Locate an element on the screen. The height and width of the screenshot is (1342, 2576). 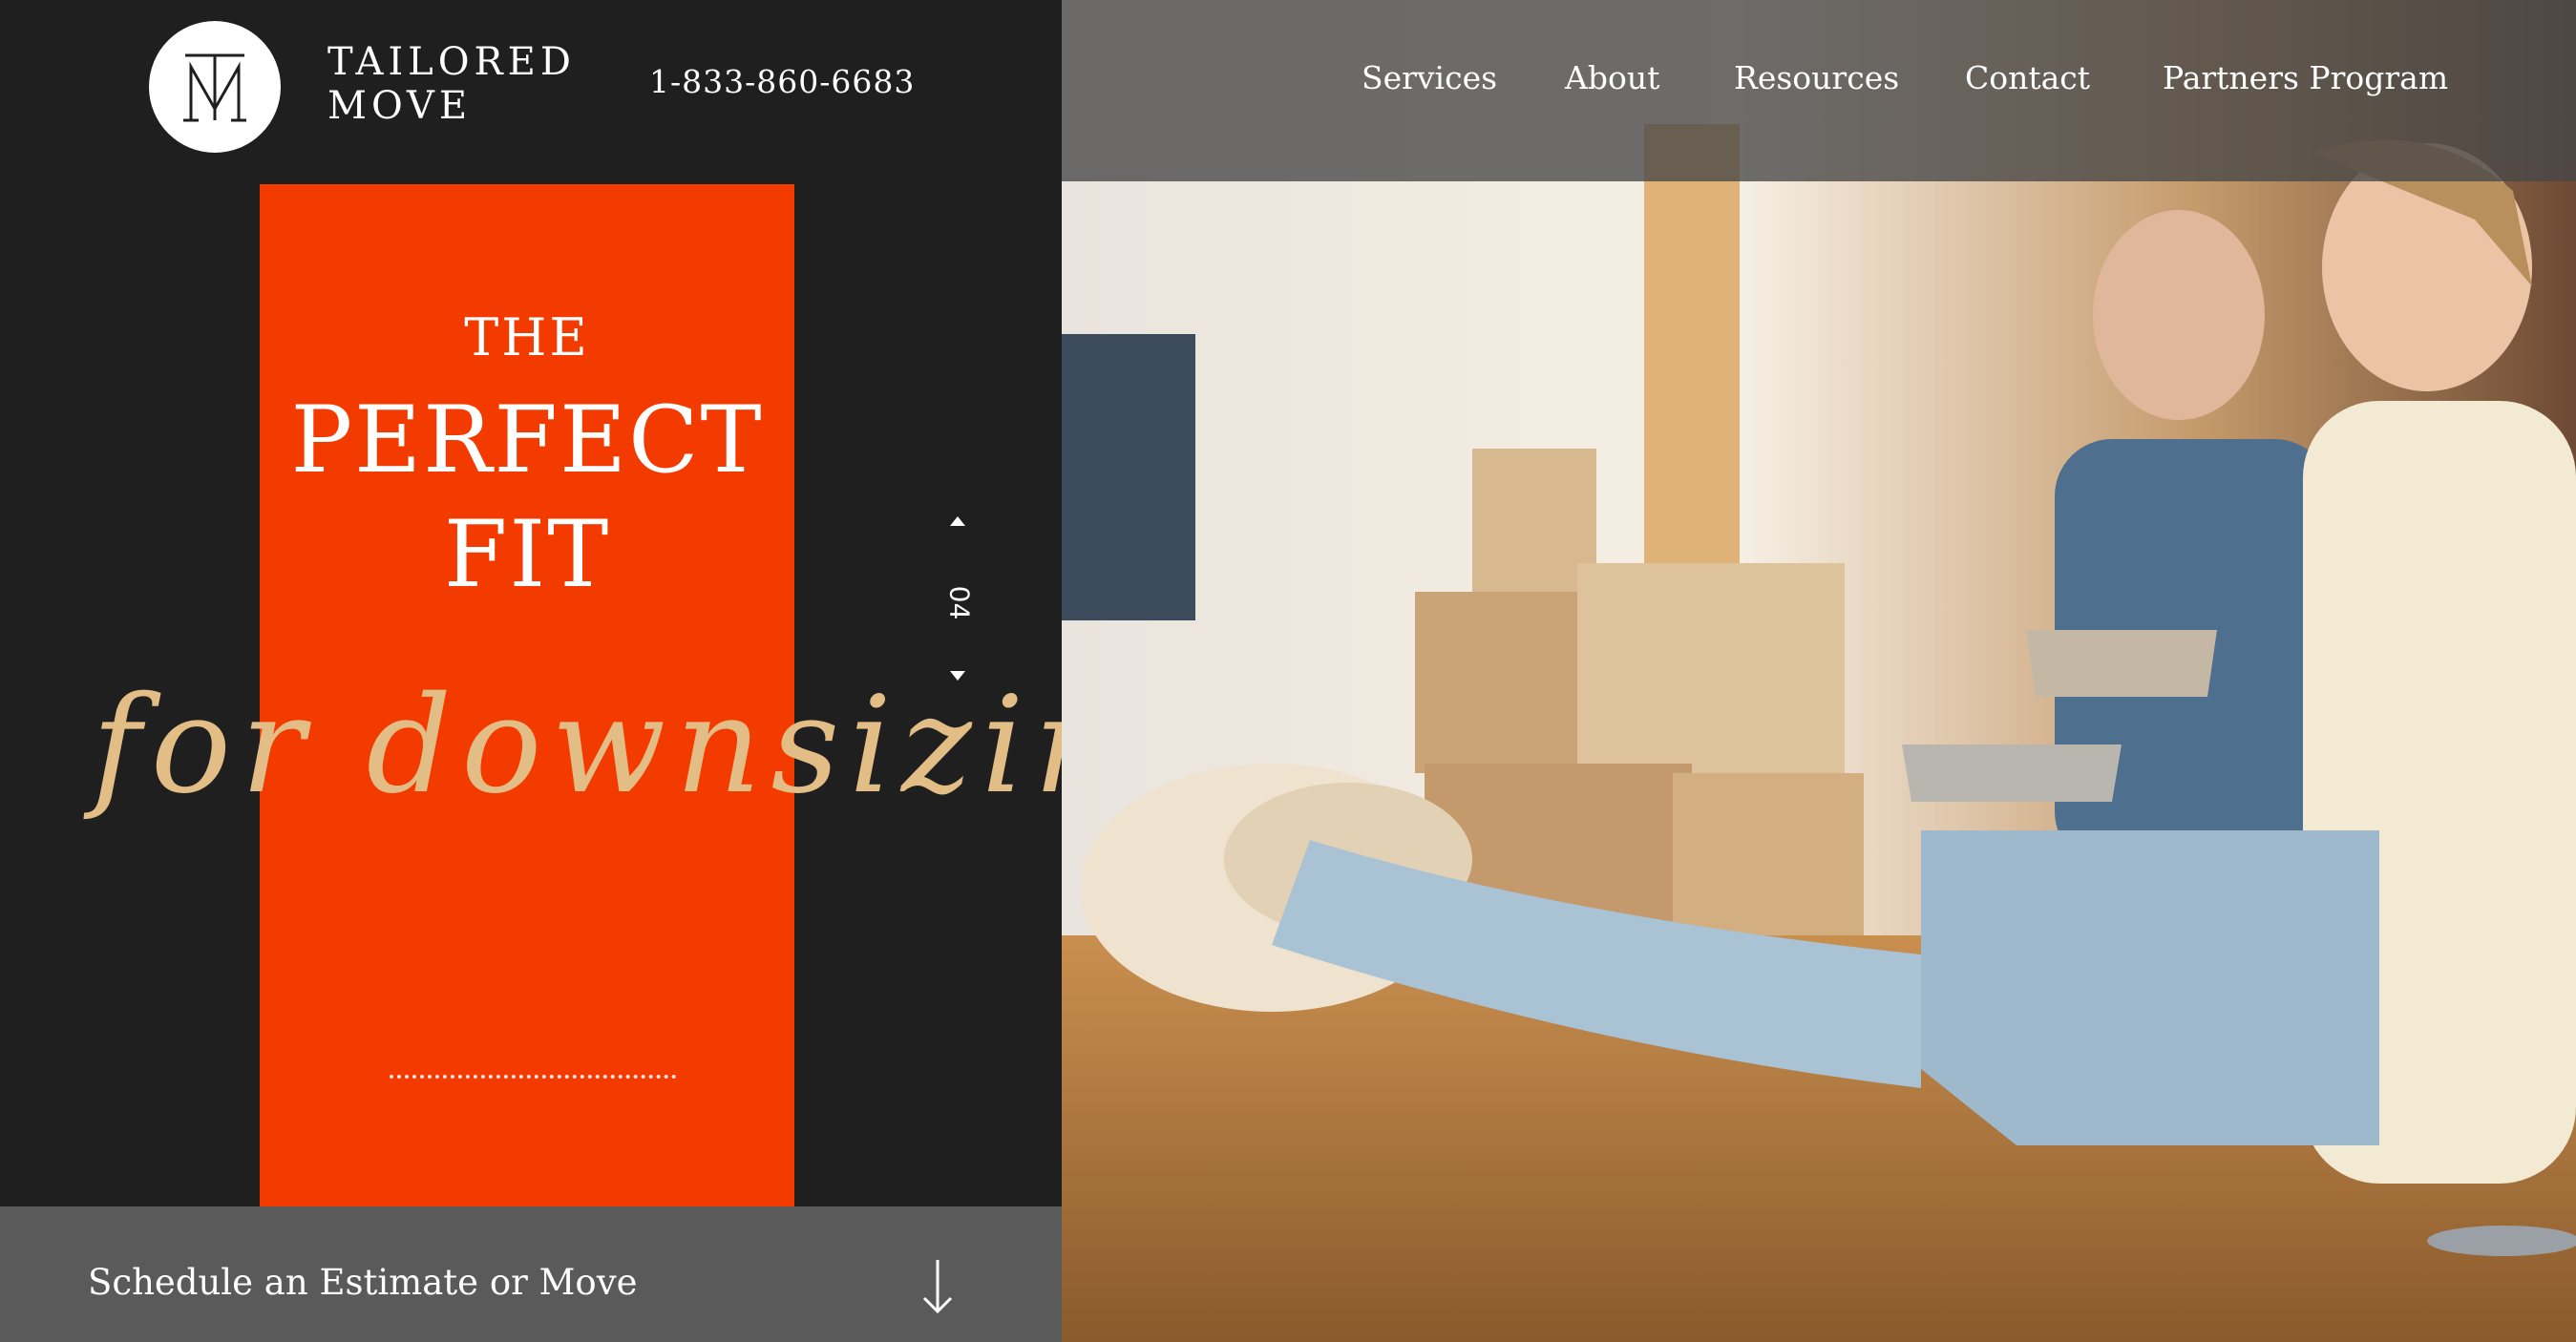
slide-navigator: 04 is located at coordinates (959, 599).